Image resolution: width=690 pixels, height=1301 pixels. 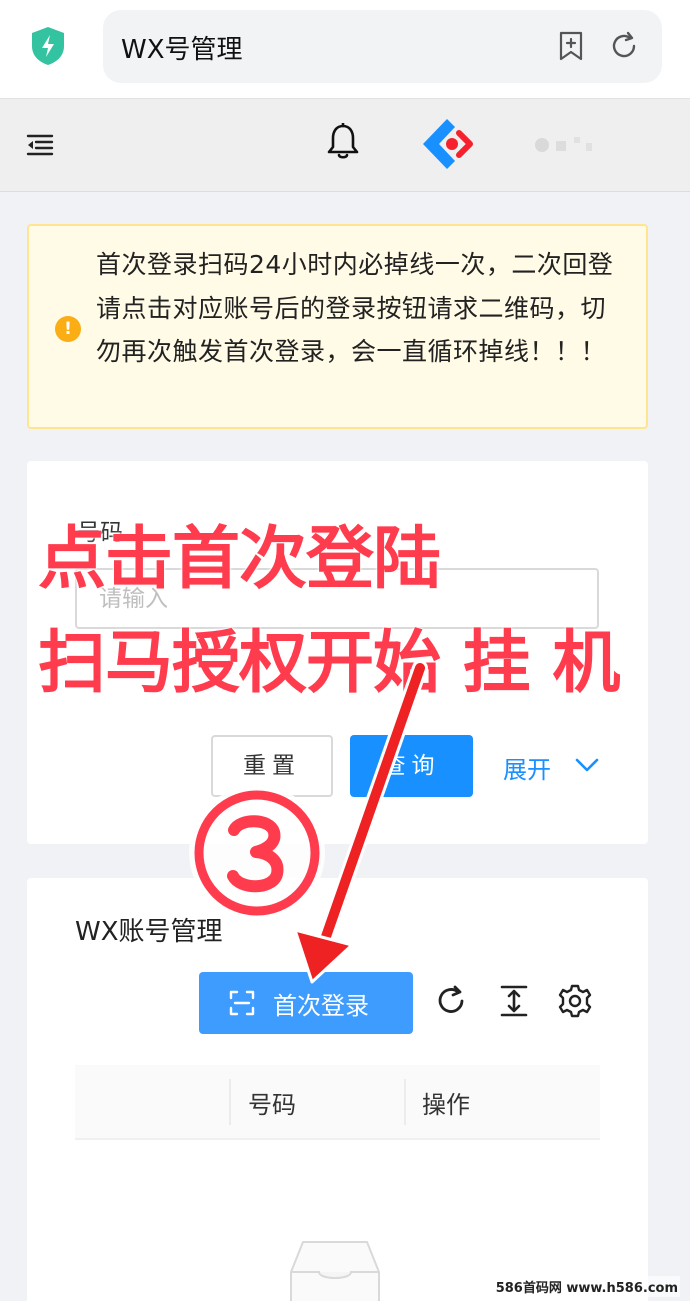 What do you see at coordinates (587, 765) in the screenshot?
I see `chevron-down-icon` at bounding box center [587, 765].